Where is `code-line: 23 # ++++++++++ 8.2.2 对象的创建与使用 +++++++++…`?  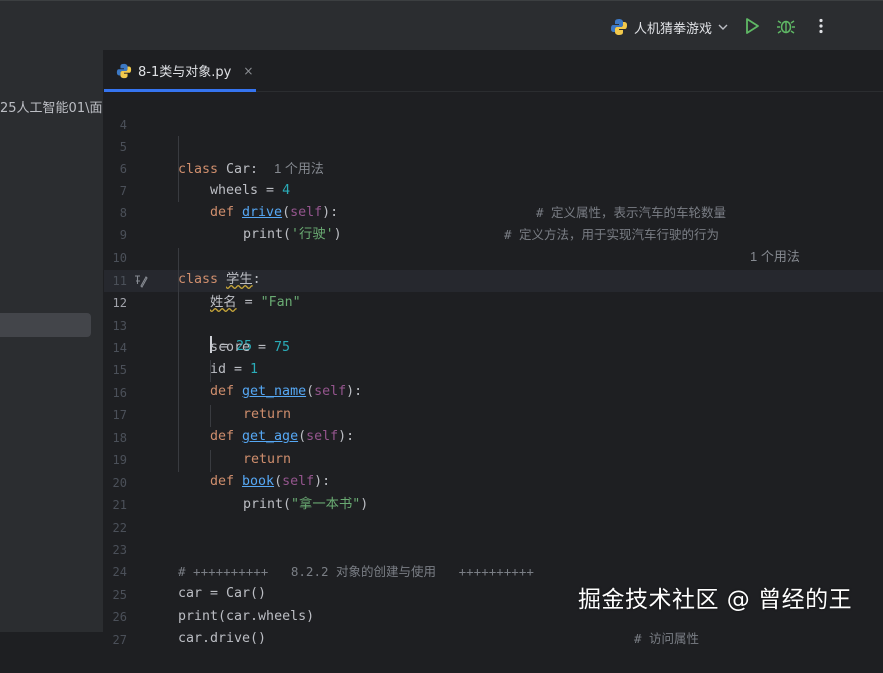 code-line: 23 # ++++++++++ 8.2.2 对象的创建与使用 +++++++++… is located at coordinates (493, 548).